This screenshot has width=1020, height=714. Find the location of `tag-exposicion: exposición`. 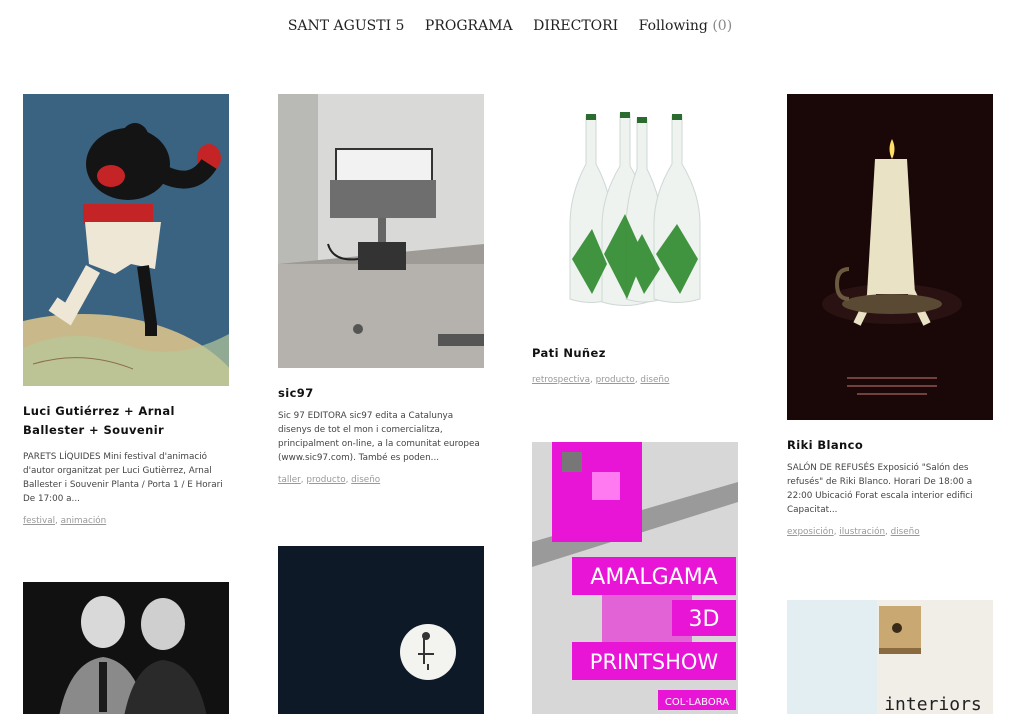

tag-exposicion: exposición is located at coordinates (810, 532).